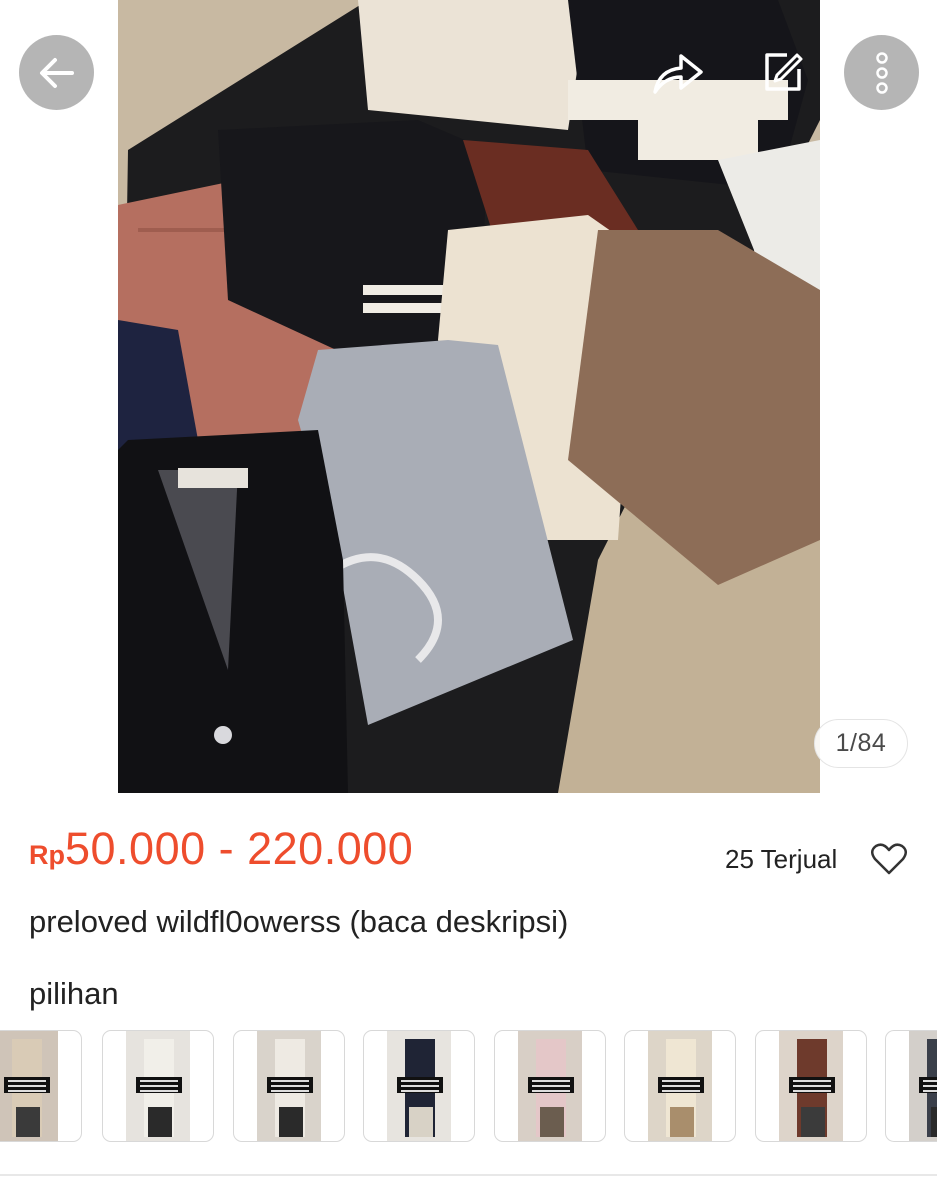 The image size is (937, 1200). Describe the element at coordinates (74, 993) in the screenshot. I see `options-label: pilihan` at that location.